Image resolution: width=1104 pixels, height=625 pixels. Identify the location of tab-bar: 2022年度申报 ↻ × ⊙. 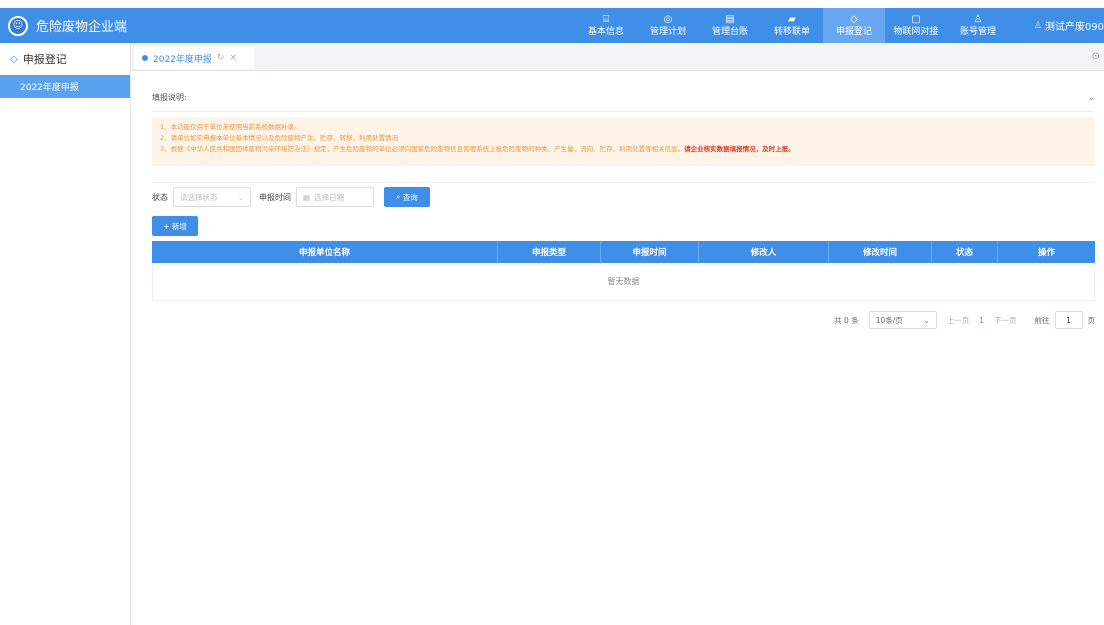
(617, 57).